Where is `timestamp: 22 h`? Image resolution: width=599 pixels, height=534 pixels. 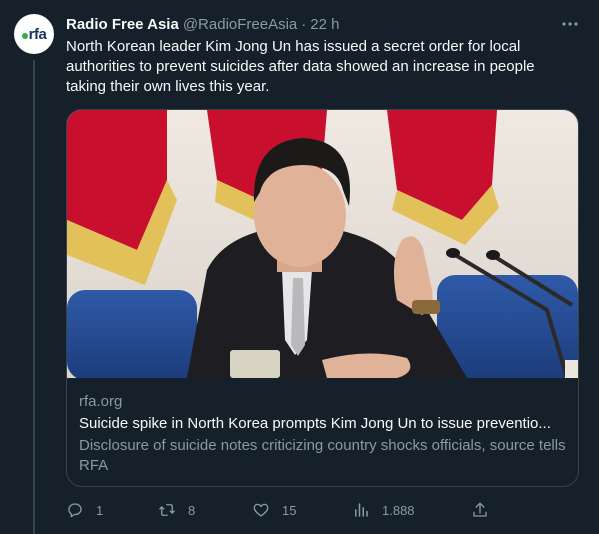
timestamp: 22 h is located at coordinates (324, 24).